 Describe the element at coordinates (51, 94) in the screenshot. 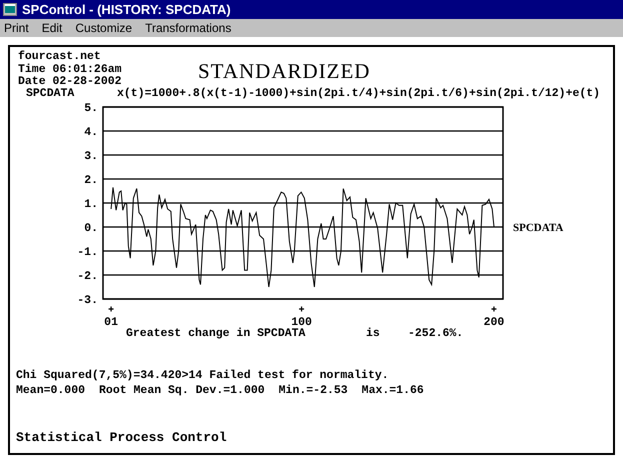

I see `series-name: SPCDATA` at that location.